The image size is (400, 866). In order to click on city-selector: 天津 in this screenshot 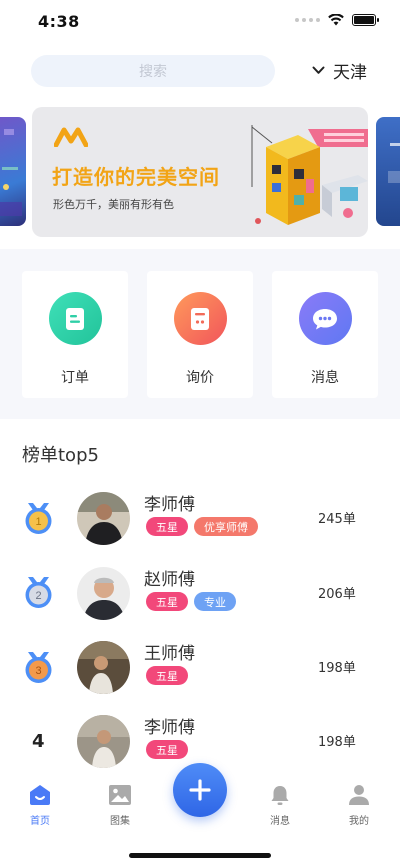, I will do `click(339, 70)`.